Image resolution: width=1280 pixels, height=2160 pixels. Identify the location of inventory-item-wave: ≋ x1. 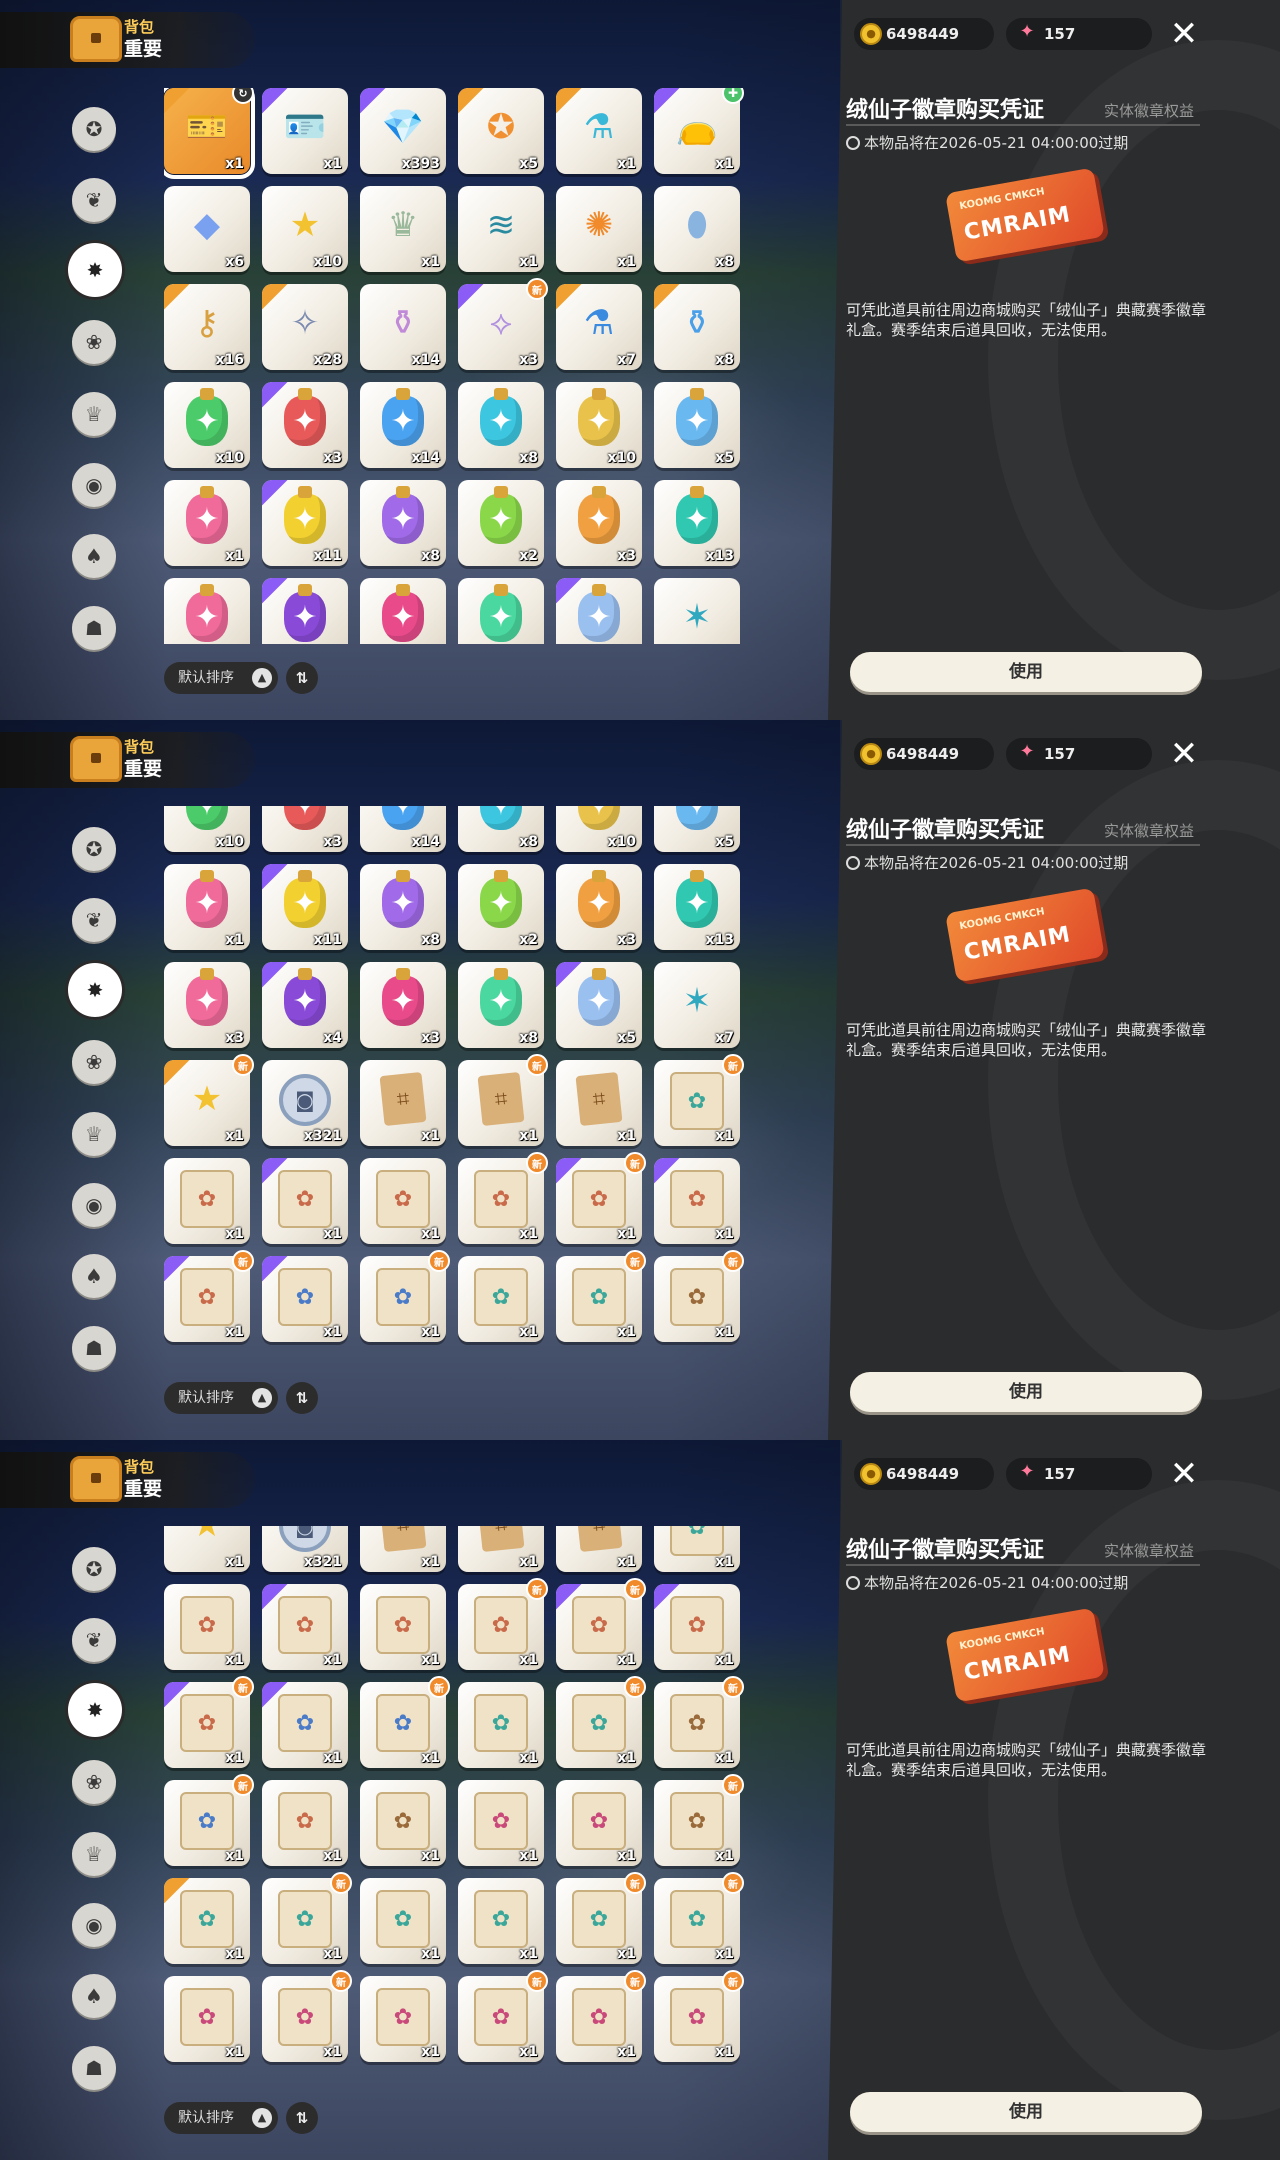
(501, 229).